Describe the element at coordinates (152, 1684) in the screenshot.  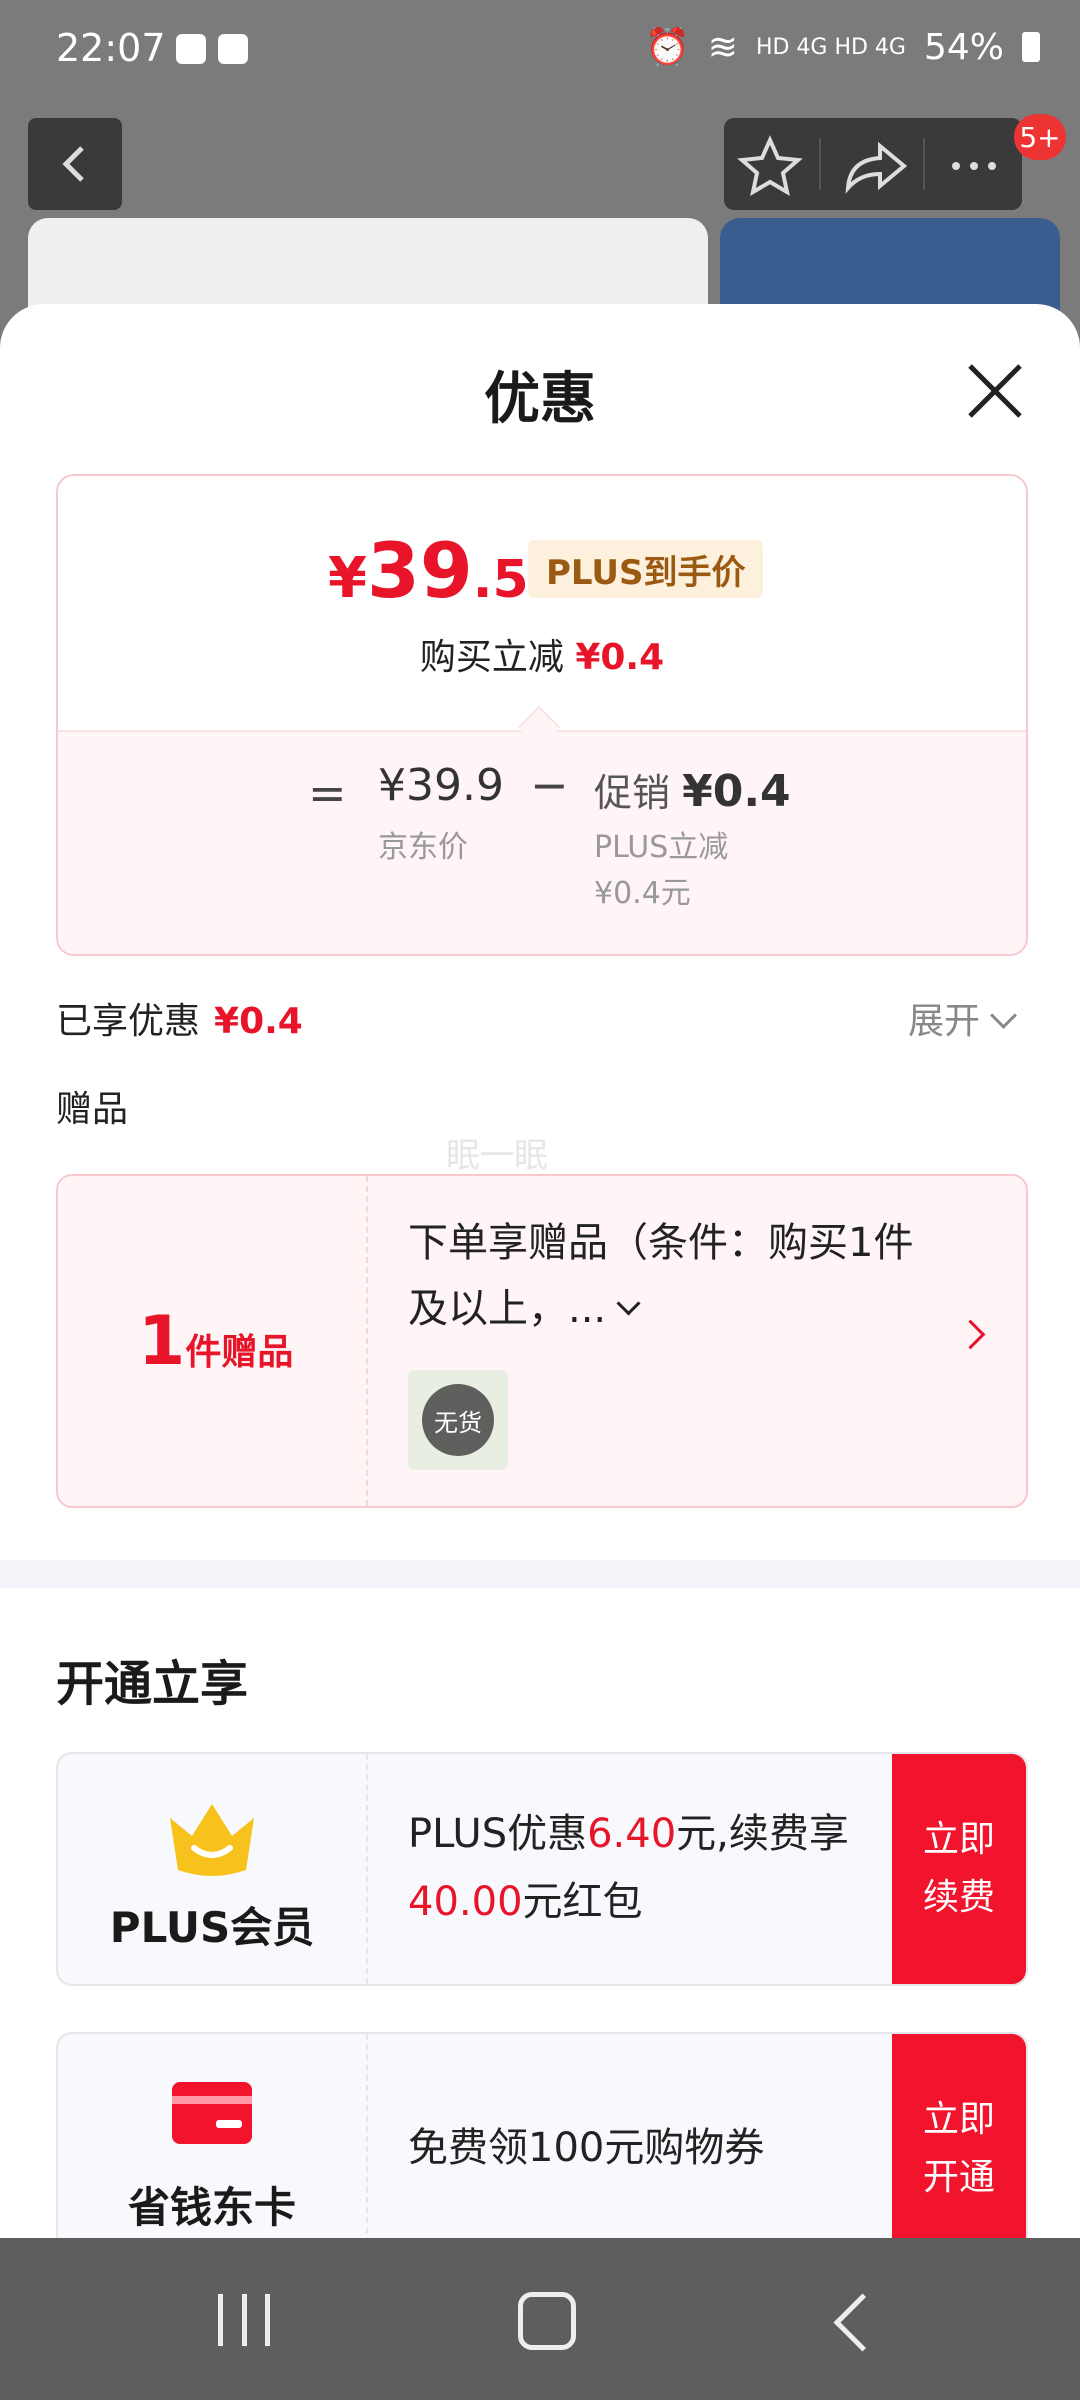
I see `open-benefits-title: 开通立享` at that location.